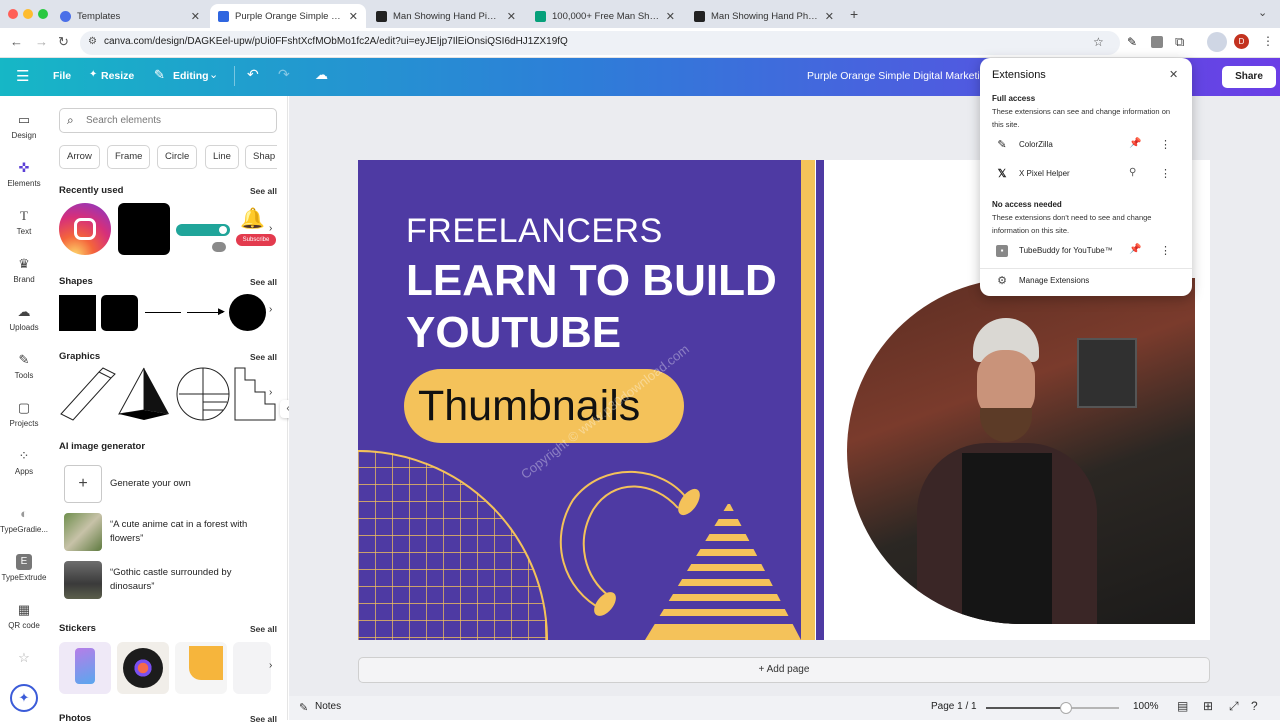 This screenshot has height=724, width=1280. What do you see at coordinates (24, 318) in the screenshot?
I see `rail-item-uploads: ☁ Uploads` at bounding box center [24, 318].